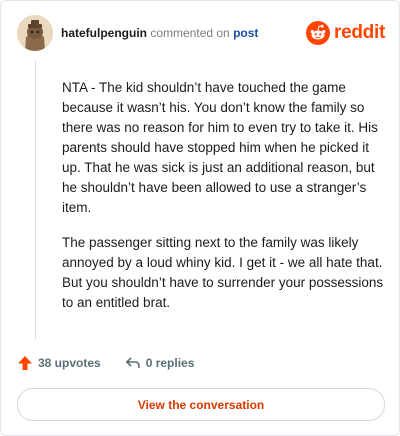  I want to click on user-avatar, so click(35, 33).